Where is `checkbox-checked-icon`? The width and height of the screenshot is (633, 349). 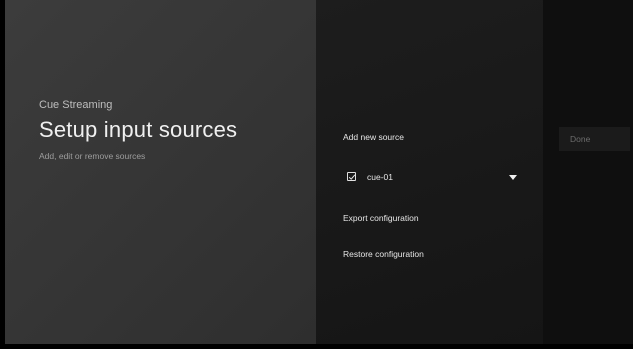
checkbox-checked-icon is located at coordinates (351, 176).